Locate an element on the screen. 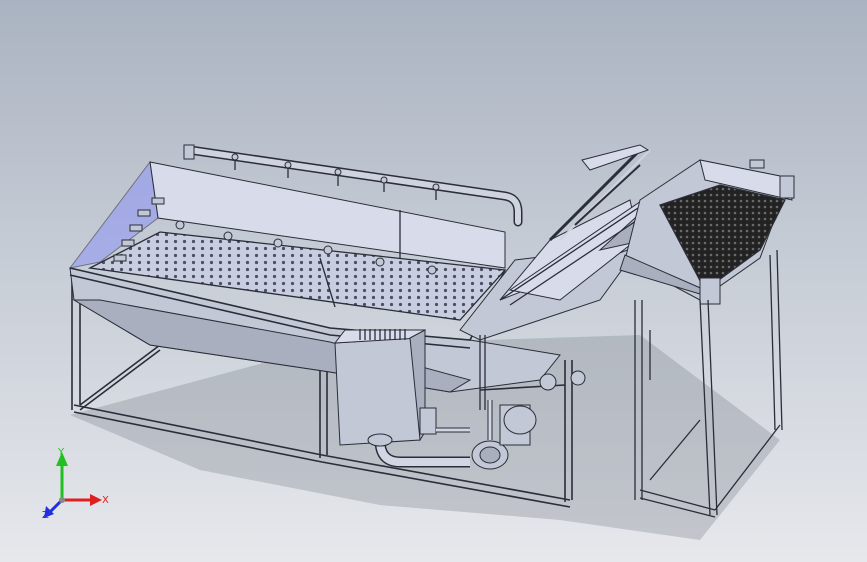 This screenshot has height=562, width=867. x-axis-label: X is located at coordinates (105, 500).